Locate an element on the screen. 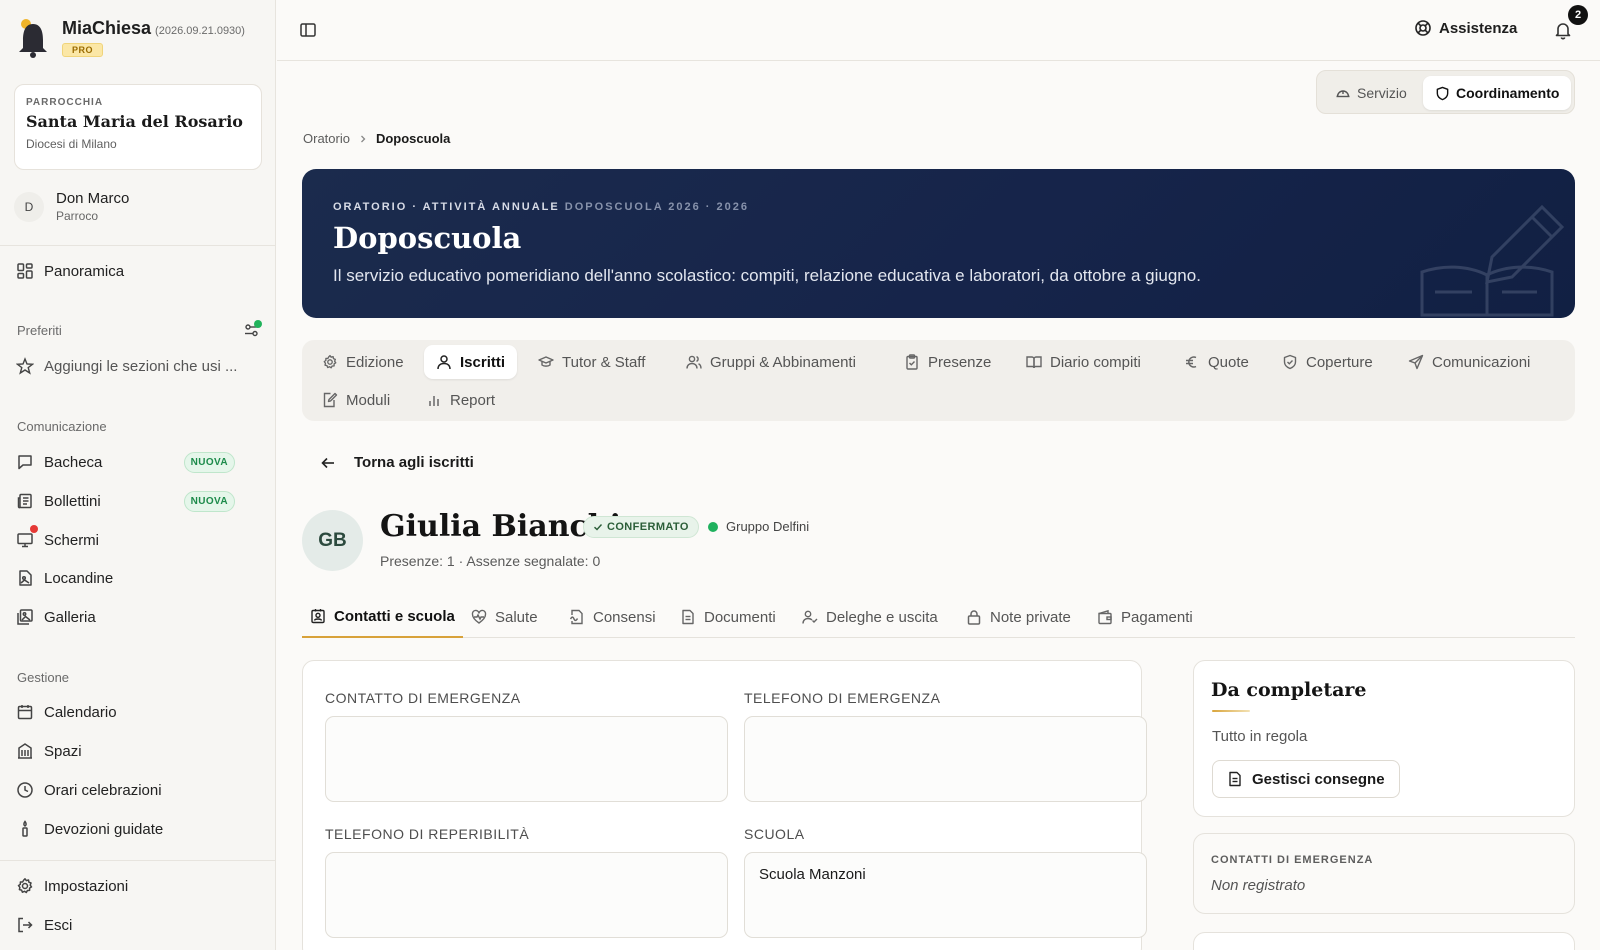 Image resolution: width=1600 pixels, height=950 pixels. tab-iscritti: Iscritti is located at coordinates (471, 362).